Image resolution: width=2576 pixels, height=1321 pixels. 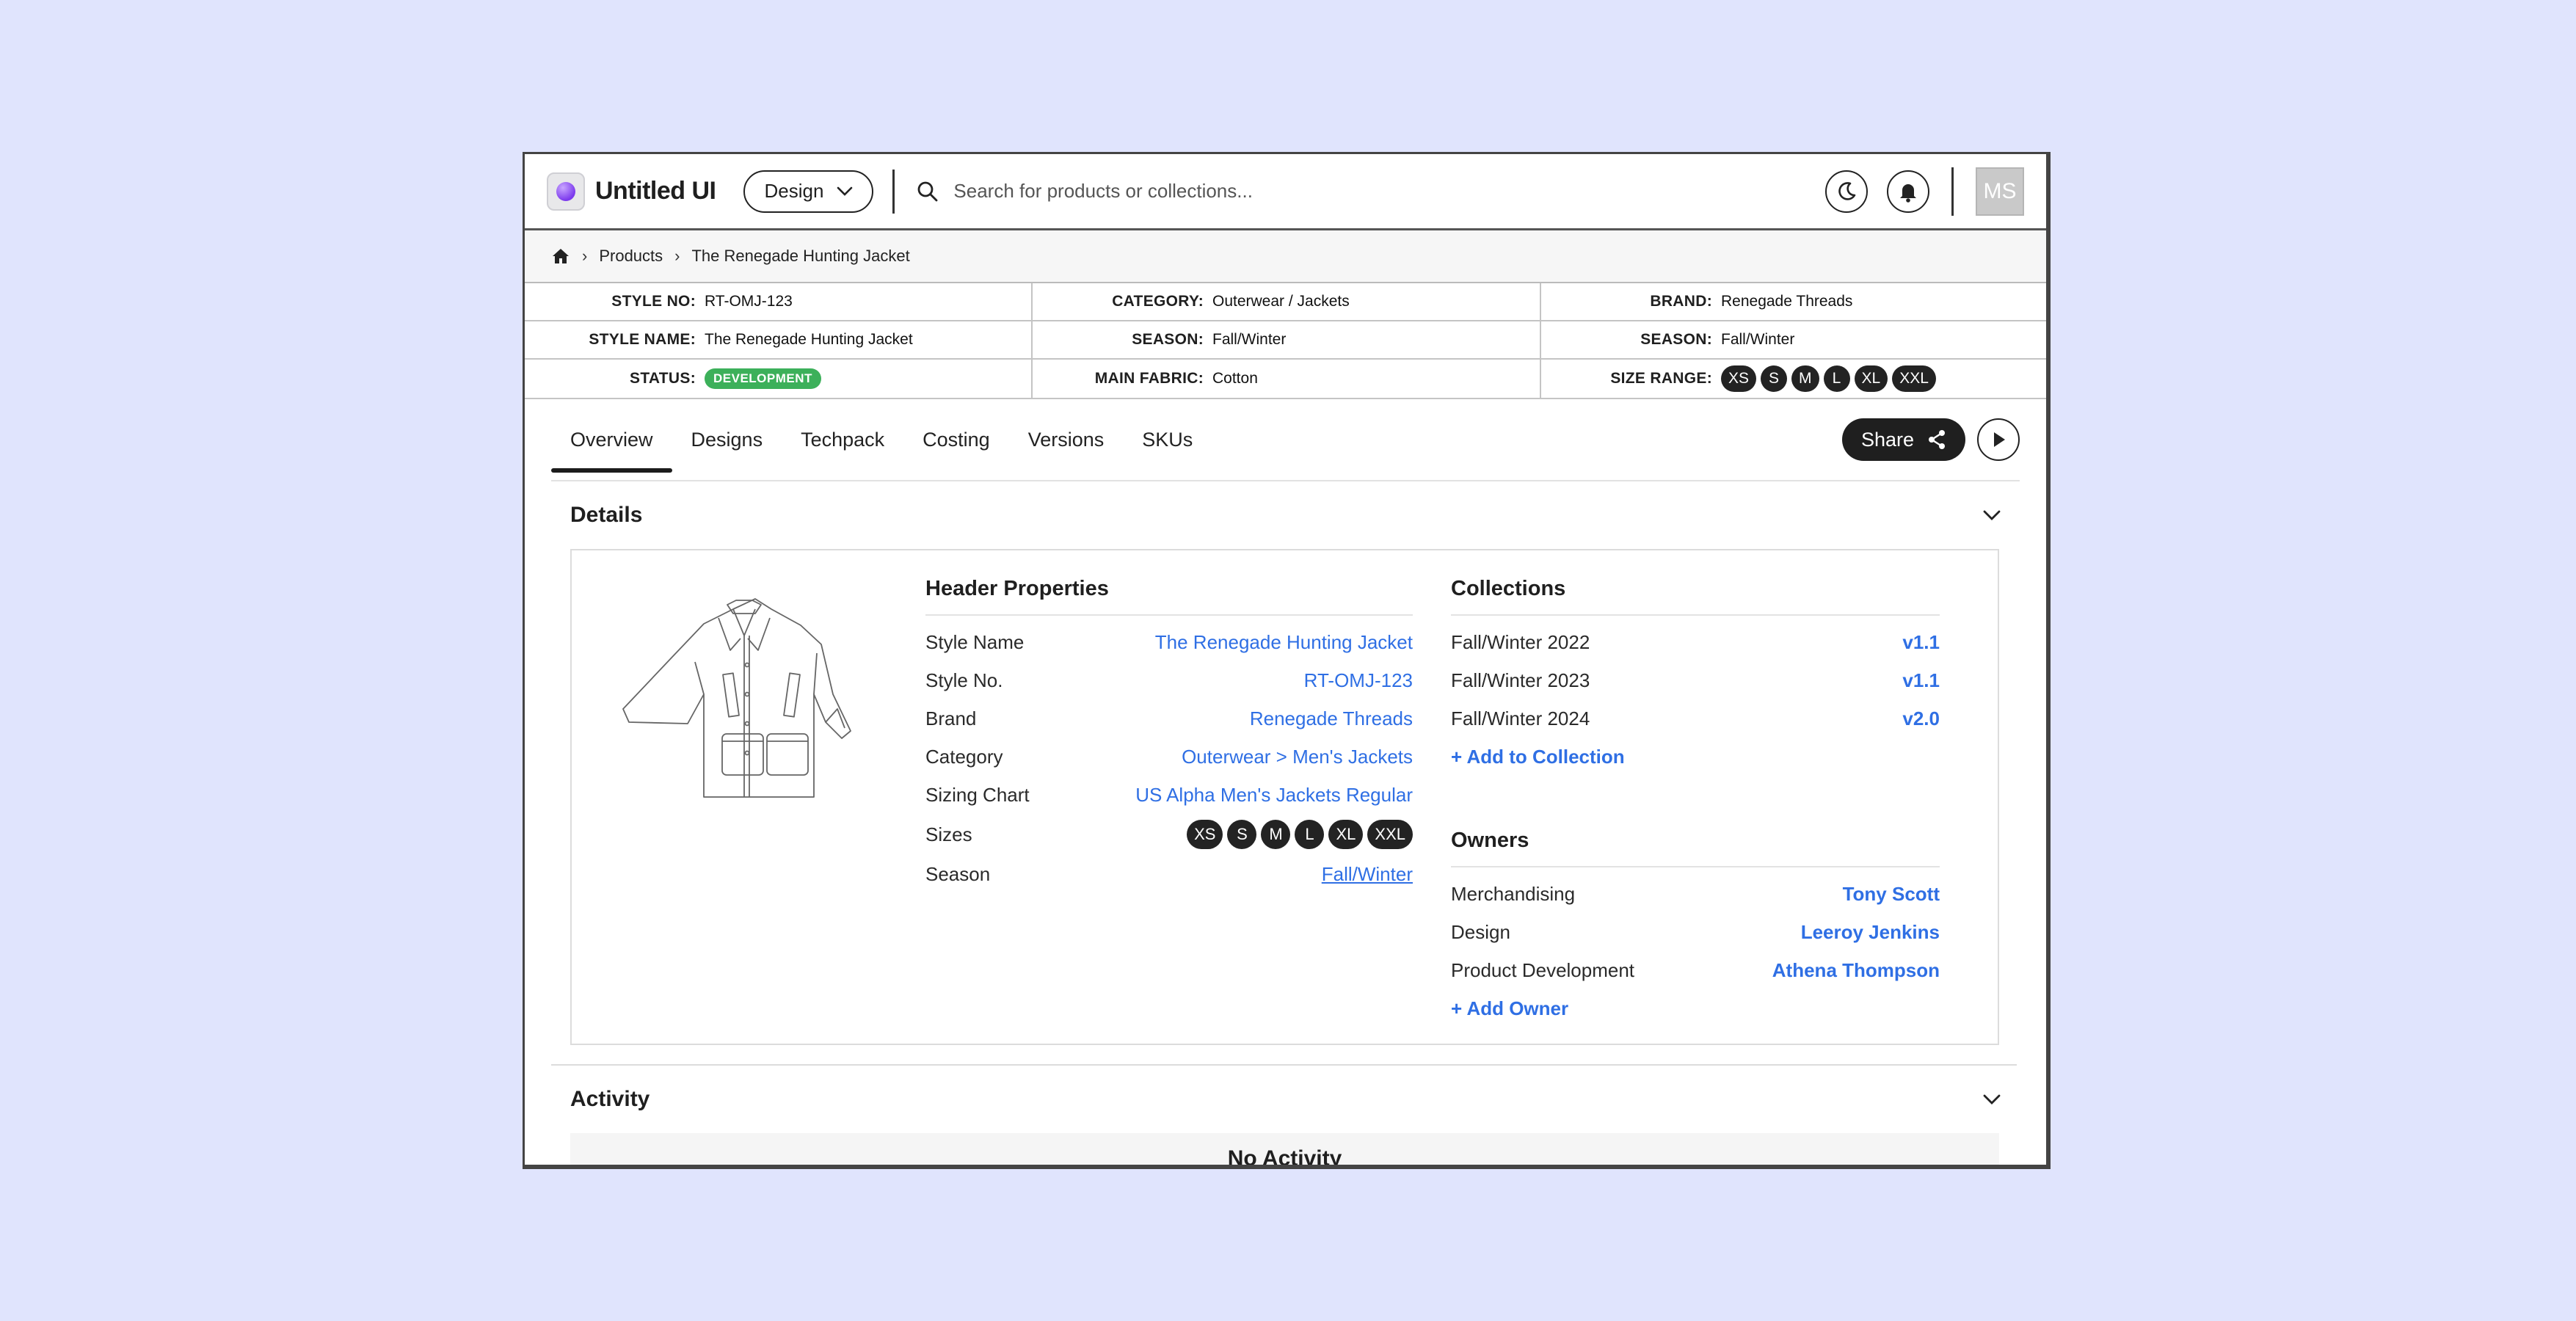 What do you see at coordinates (1367, 874) in the screenshot?
I see `season-link: Fall/Winter` at bounding box center [1367, 874].